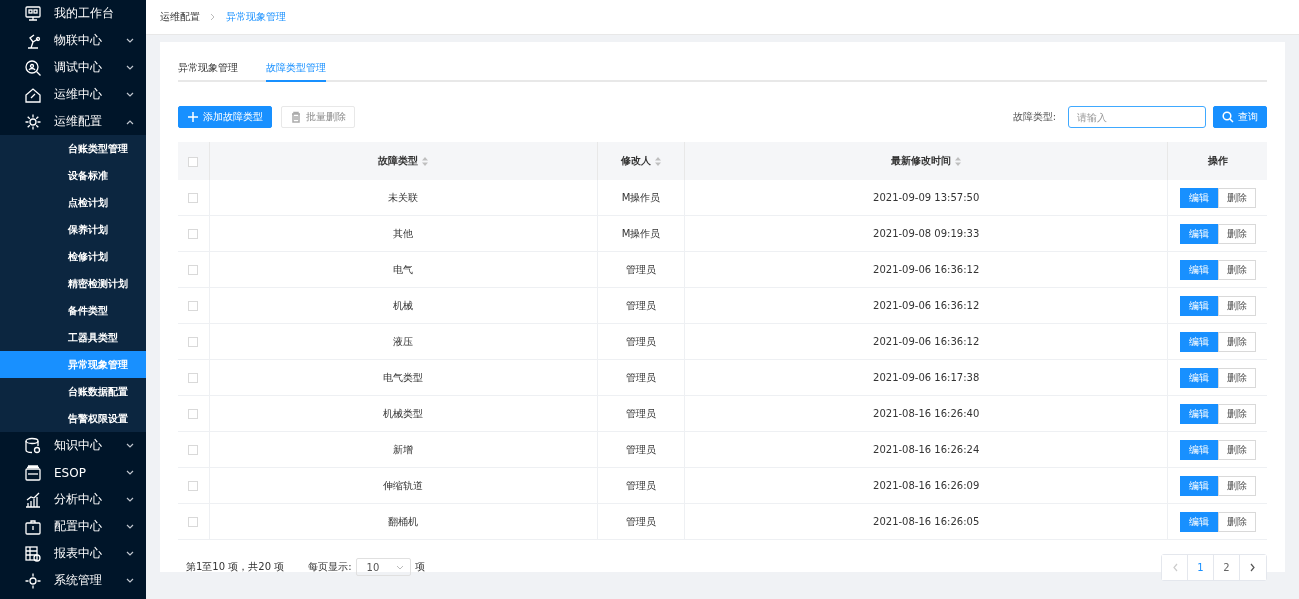 This screenshot has height=599, width=1299. Describe the element at coordinates (403, 233) in the screenshot. I see `table-cell: 其他` at that location.